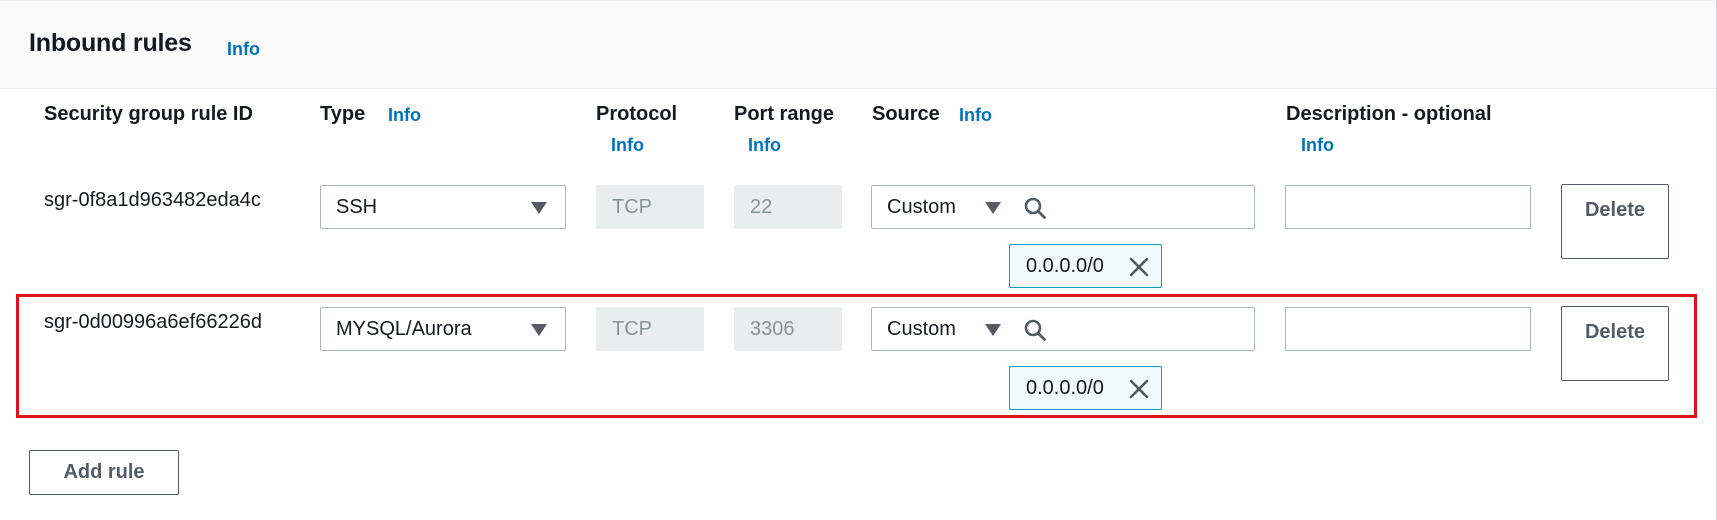 The height and width of the screenshot is (520, 1717). I want to click on rule-id: sgr-0f8a1d963482eda4c, so click(152, 200).